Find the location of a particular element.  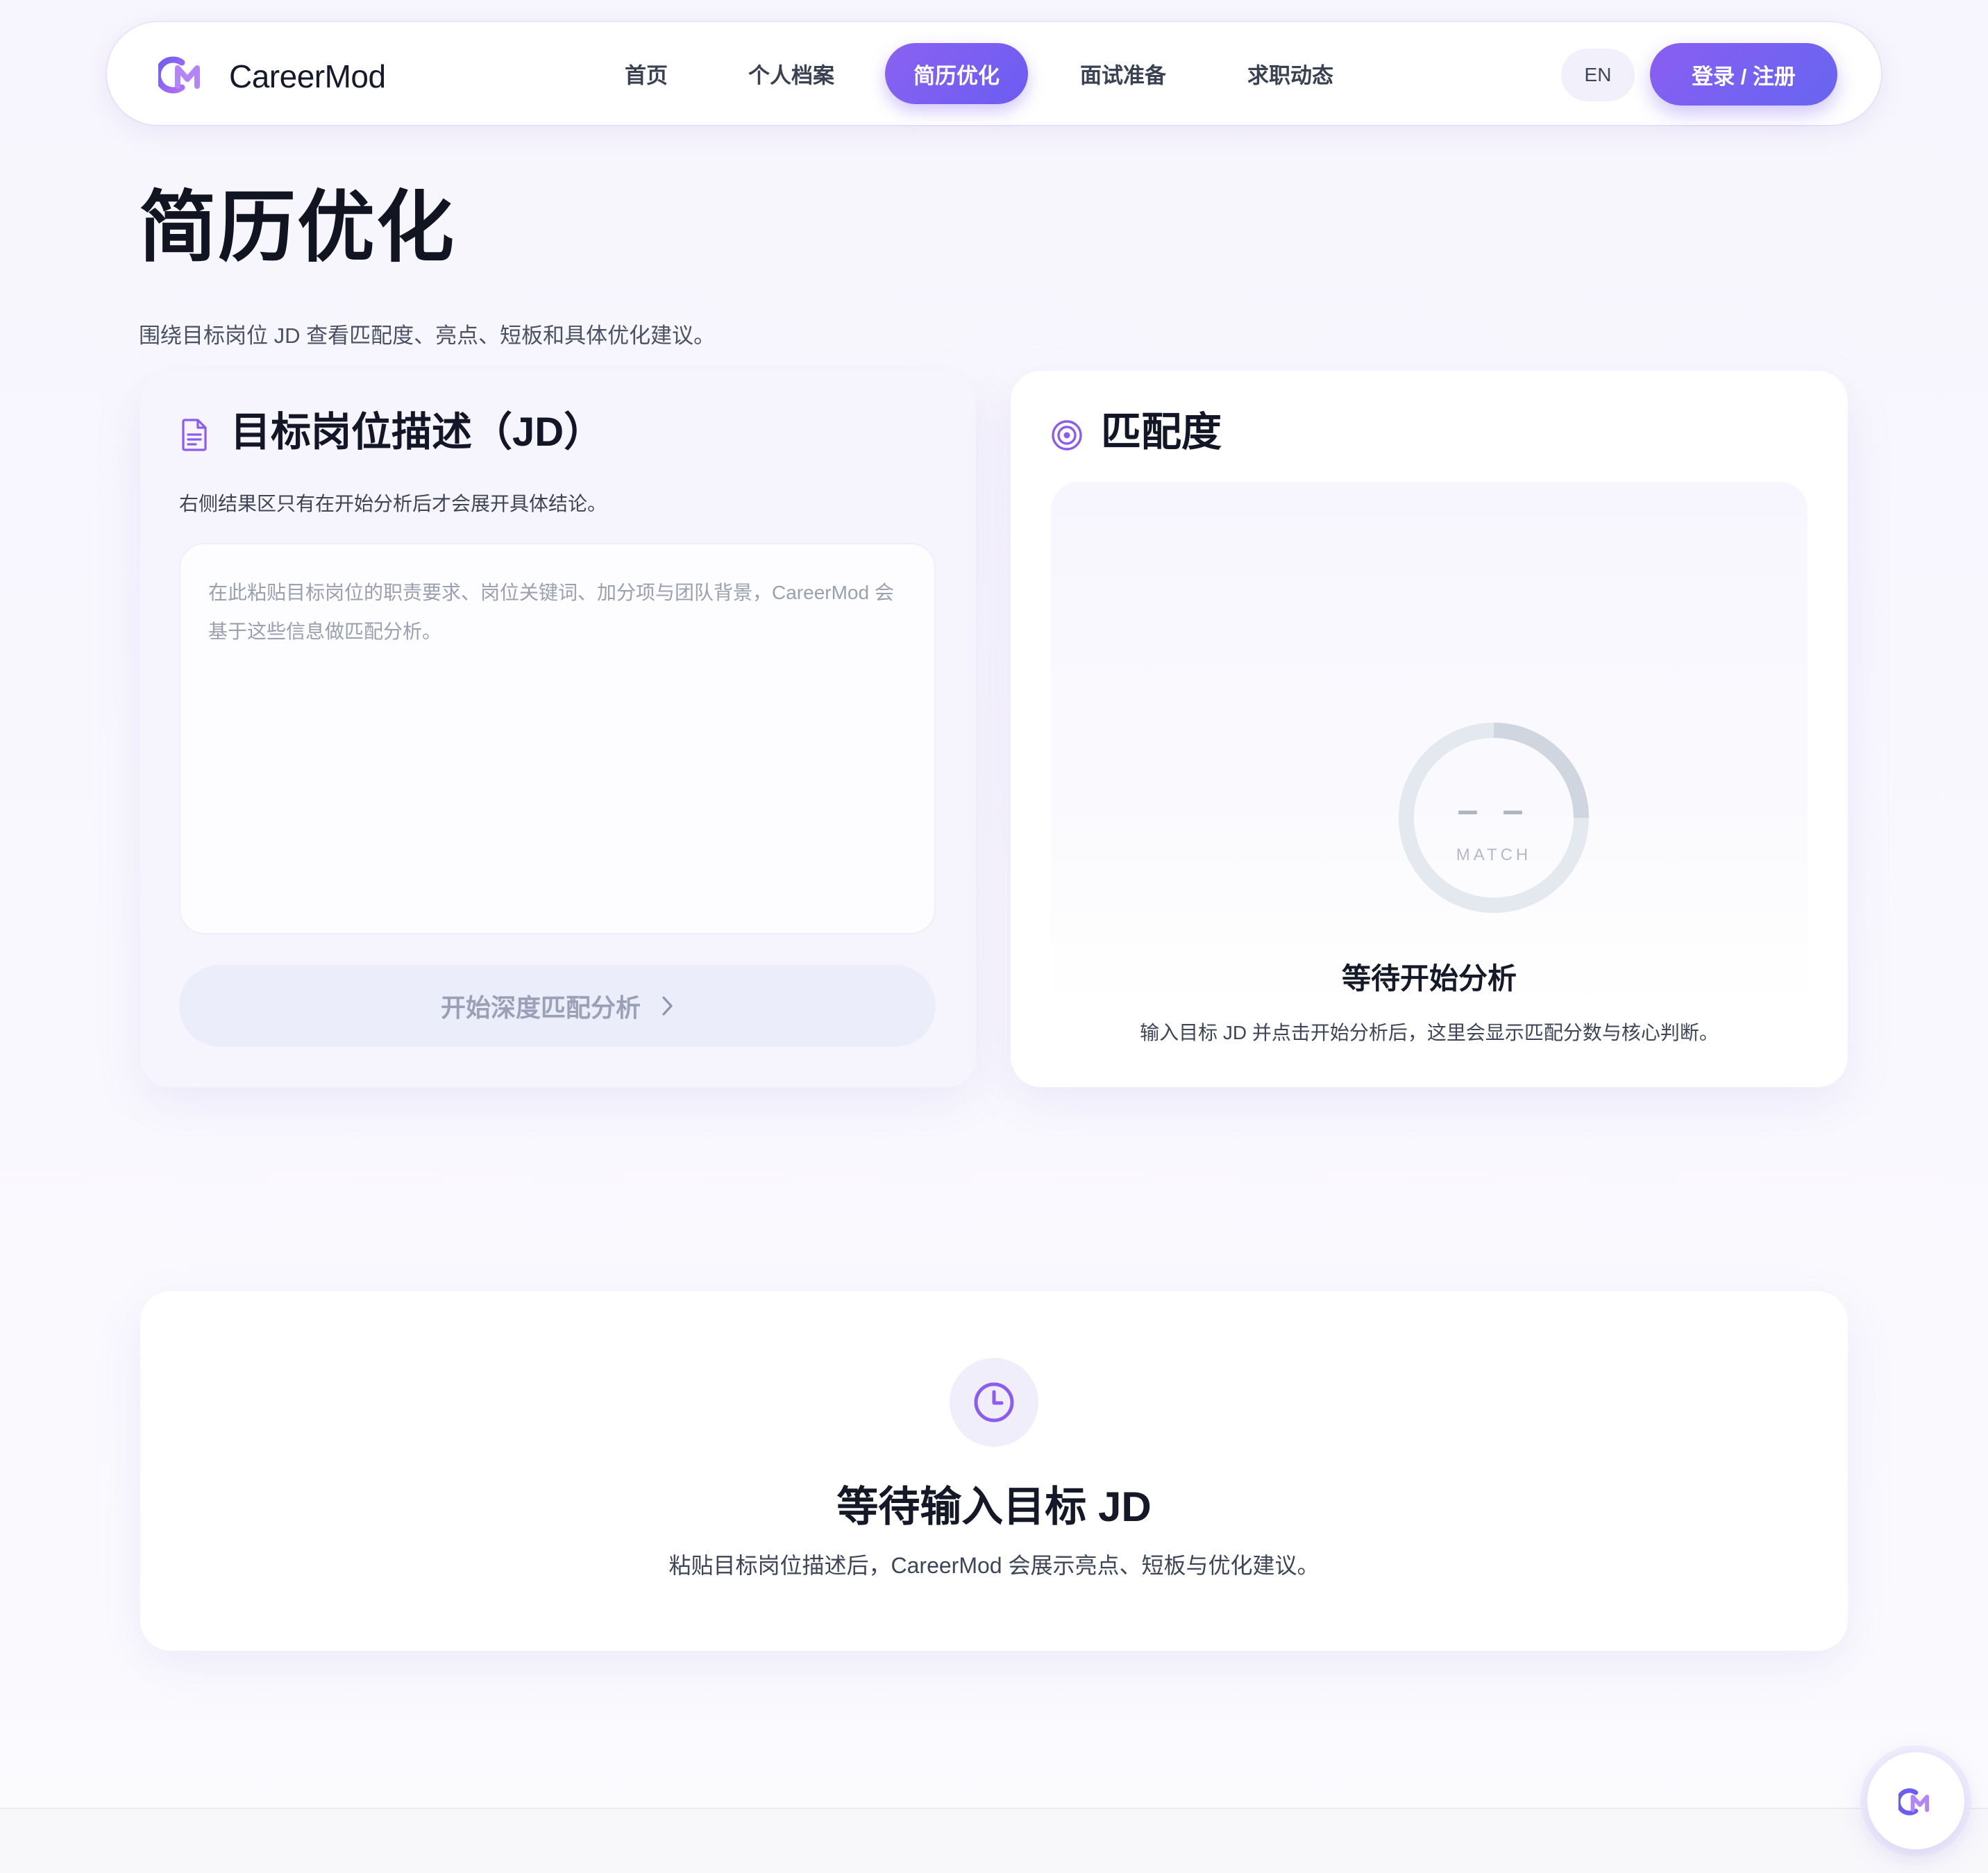

clock-icon is located at coordinates (994, 1402).